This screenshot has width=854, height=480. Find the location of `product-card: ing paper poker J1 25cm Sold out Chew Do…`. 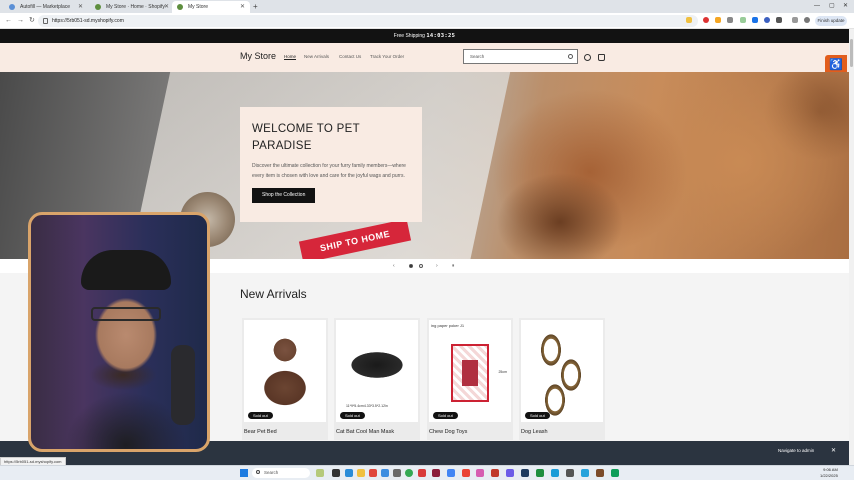

product-card: ing paper poker J1 25cm Sold out Chew Do… is located at coordinates (470, 379).